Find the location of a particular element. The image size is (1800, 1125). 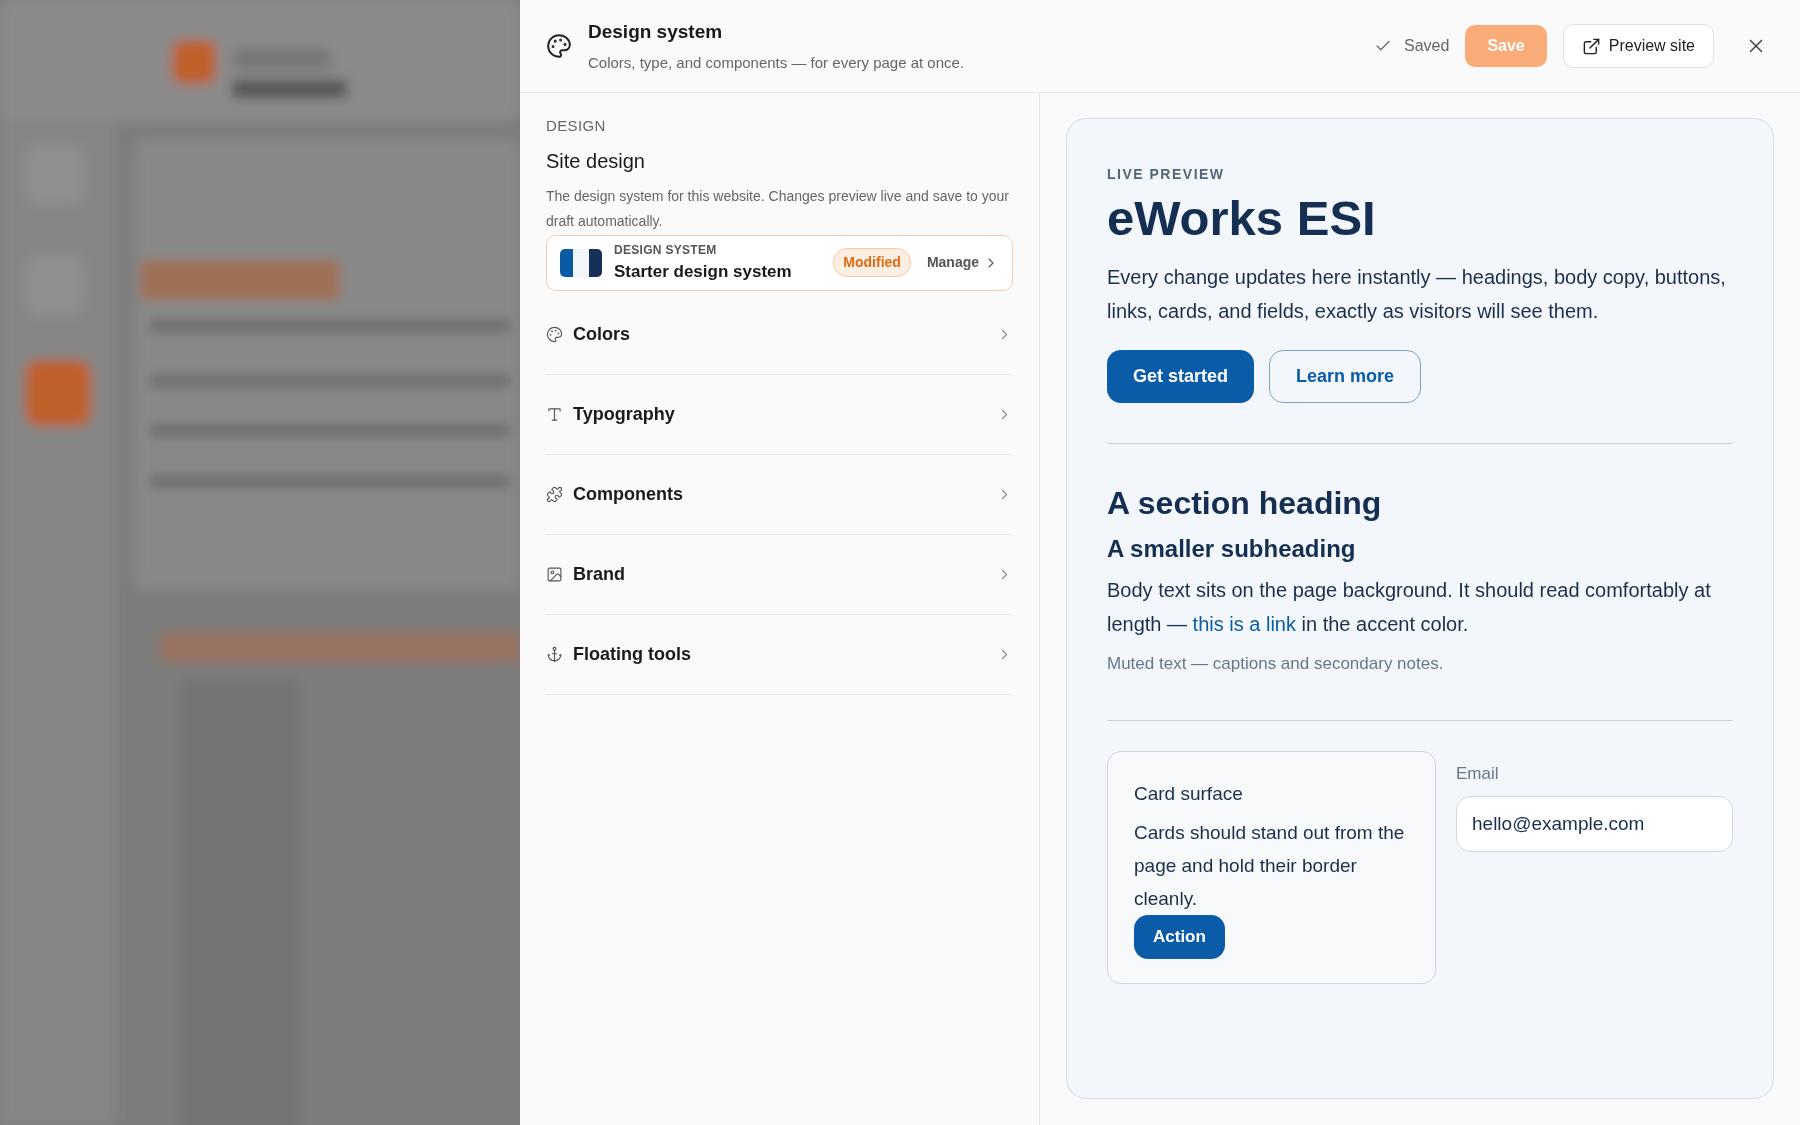

card-title: Card surface is located at coordinates (1189, 793).